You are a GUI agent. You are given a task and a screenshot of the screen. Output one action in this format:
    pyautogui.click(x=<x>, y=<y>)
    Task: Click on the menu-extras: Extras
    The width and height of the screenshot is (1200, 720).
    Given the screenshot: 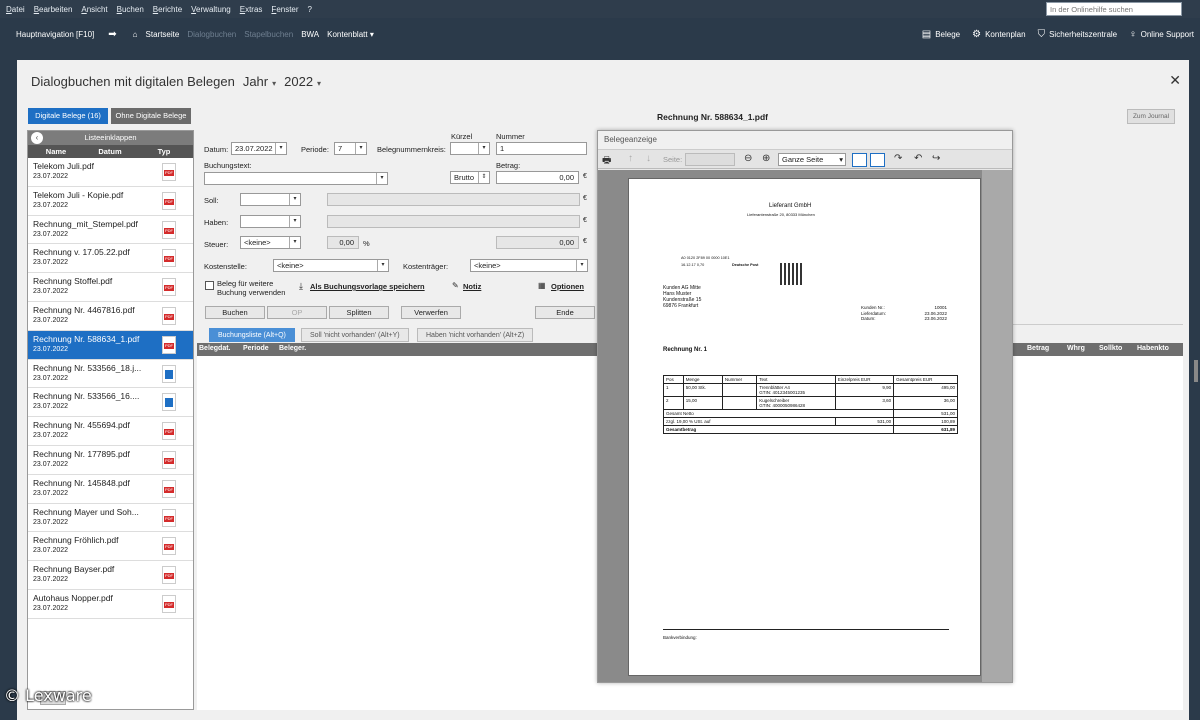 What is the action you would take?
    pyautogui.click(x=251, y=9)
    